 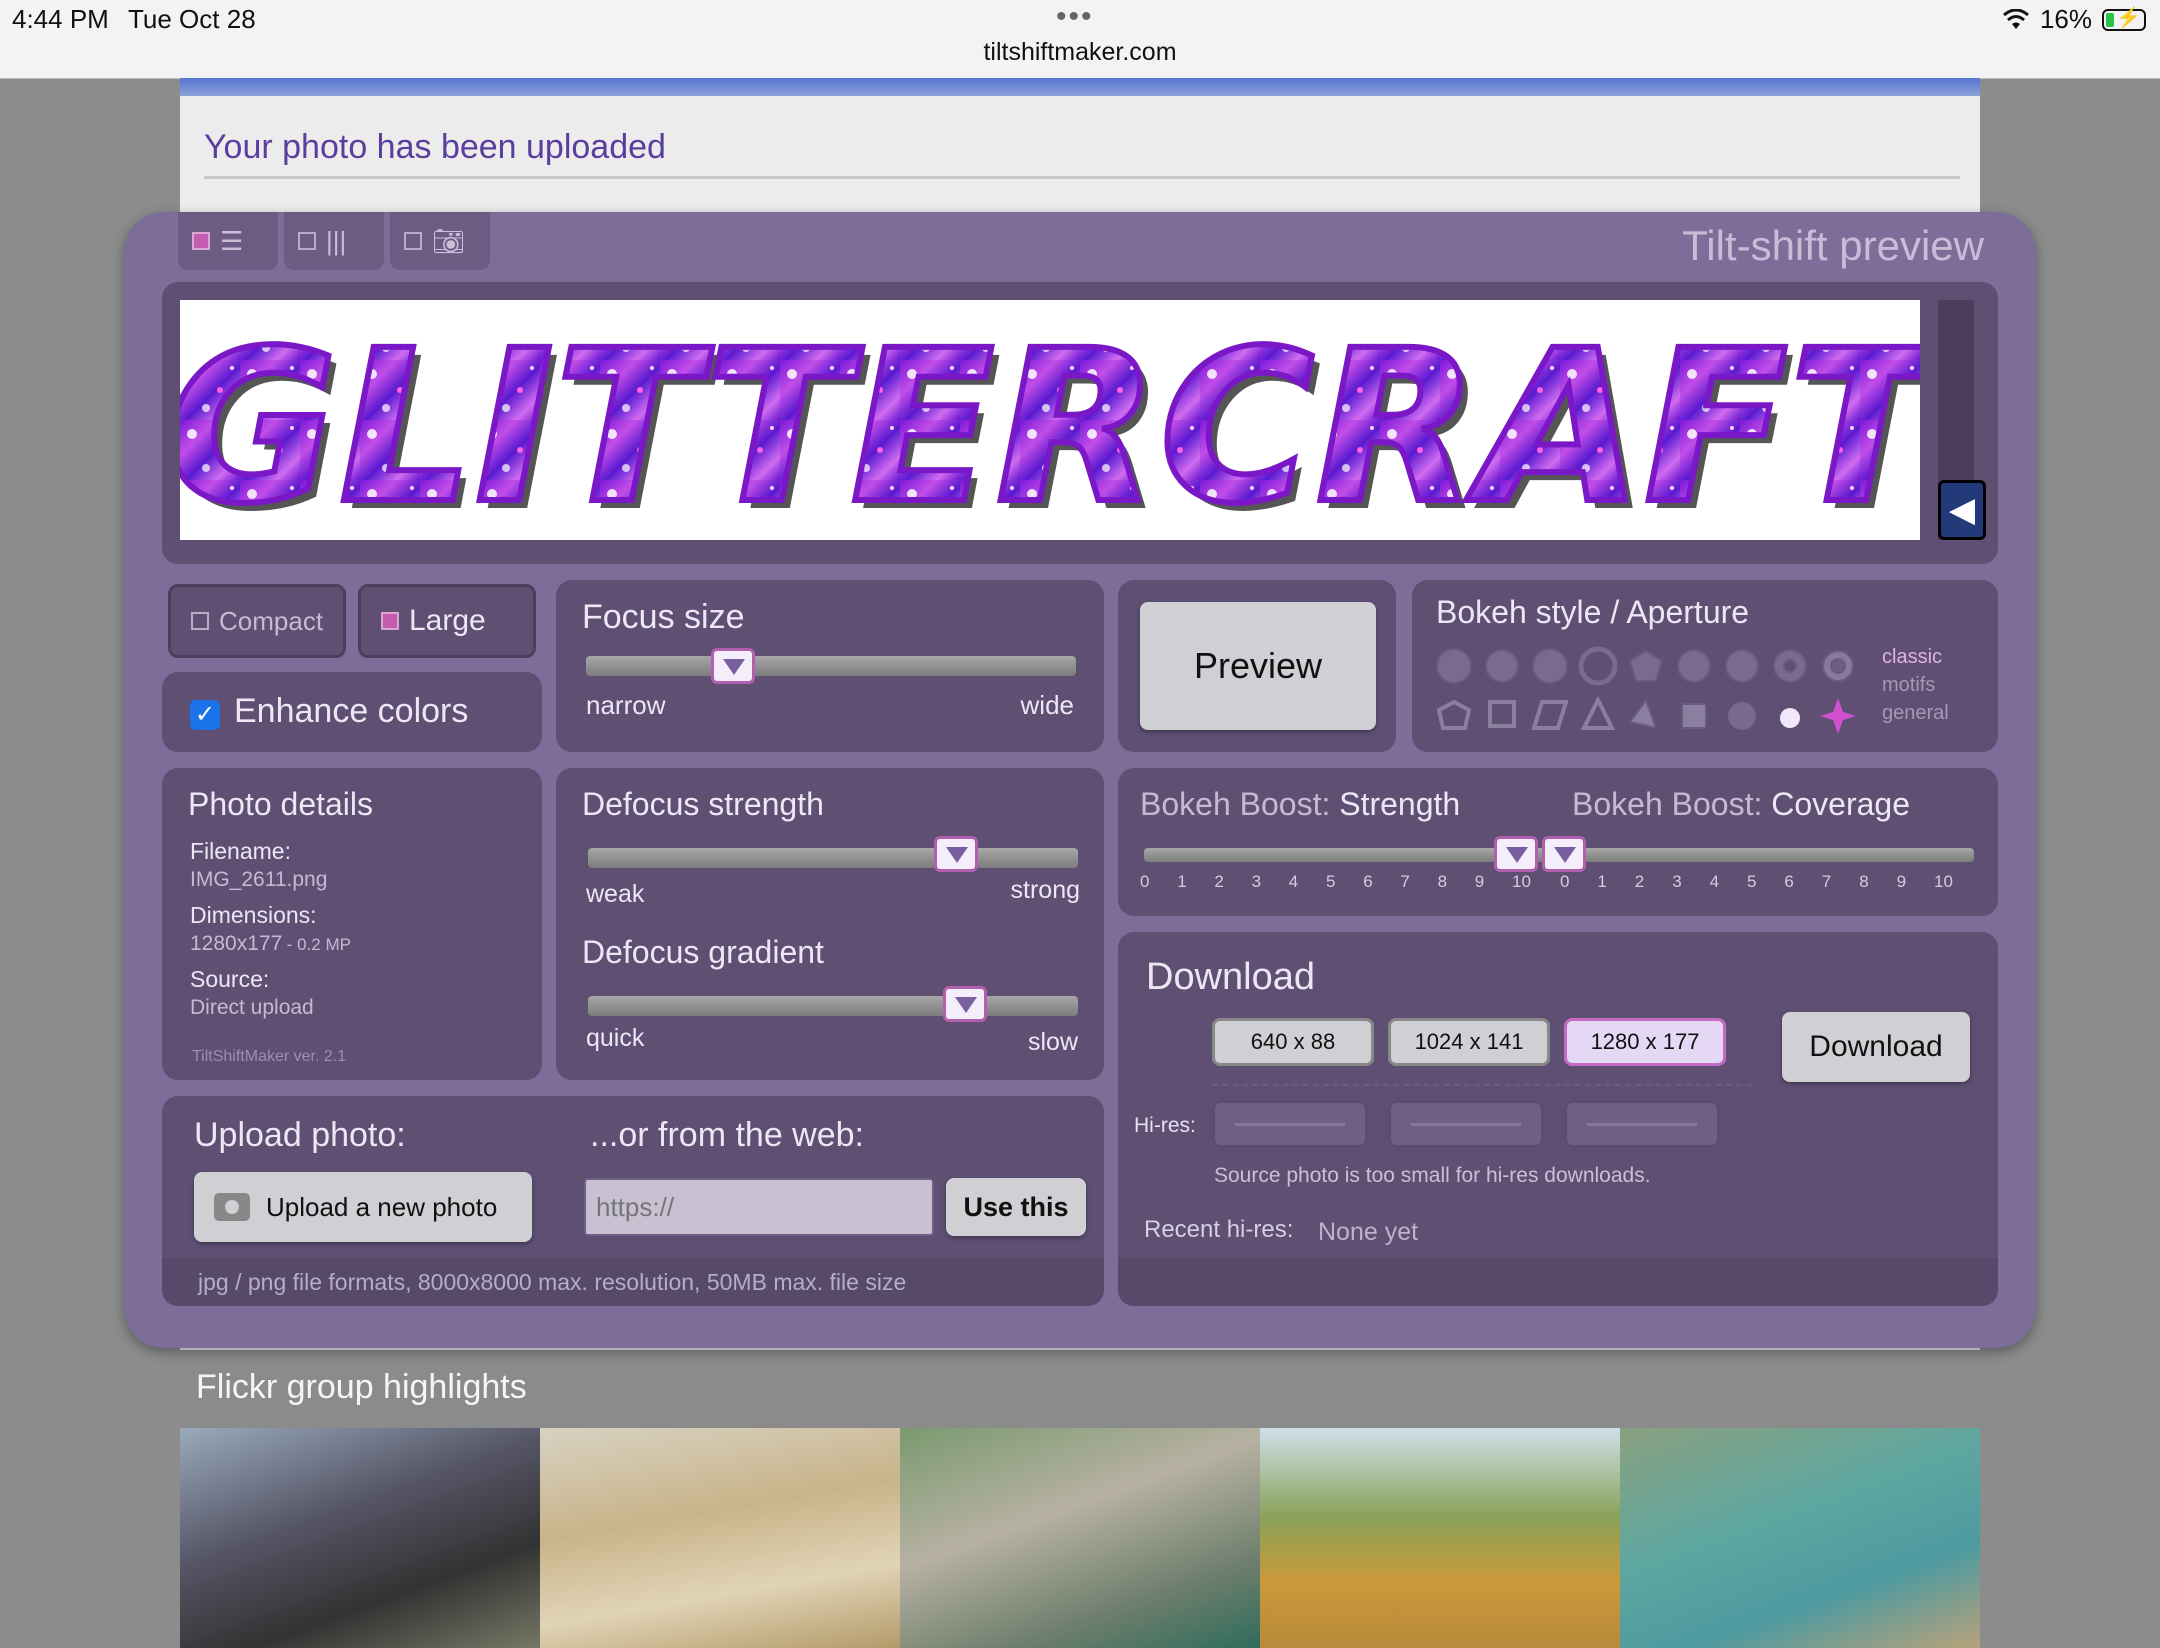 I want to click on bokeh-shapes, so click(x=1652, y=694).